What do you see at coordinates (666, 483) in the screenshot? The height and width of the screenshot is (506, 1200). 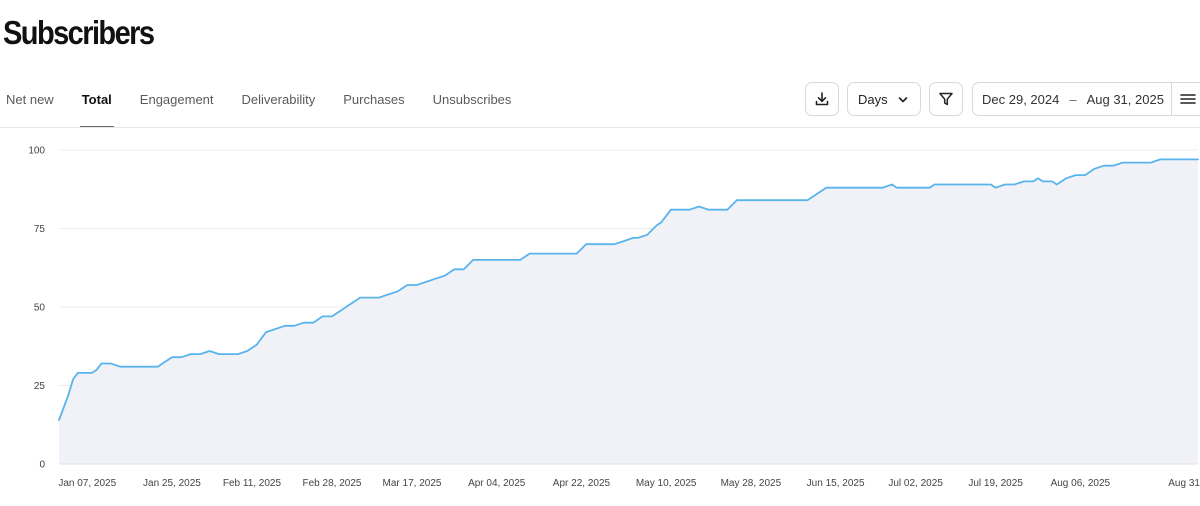 I see `x-tick-label: May 10, 2025` at bounding box center [666, 483].